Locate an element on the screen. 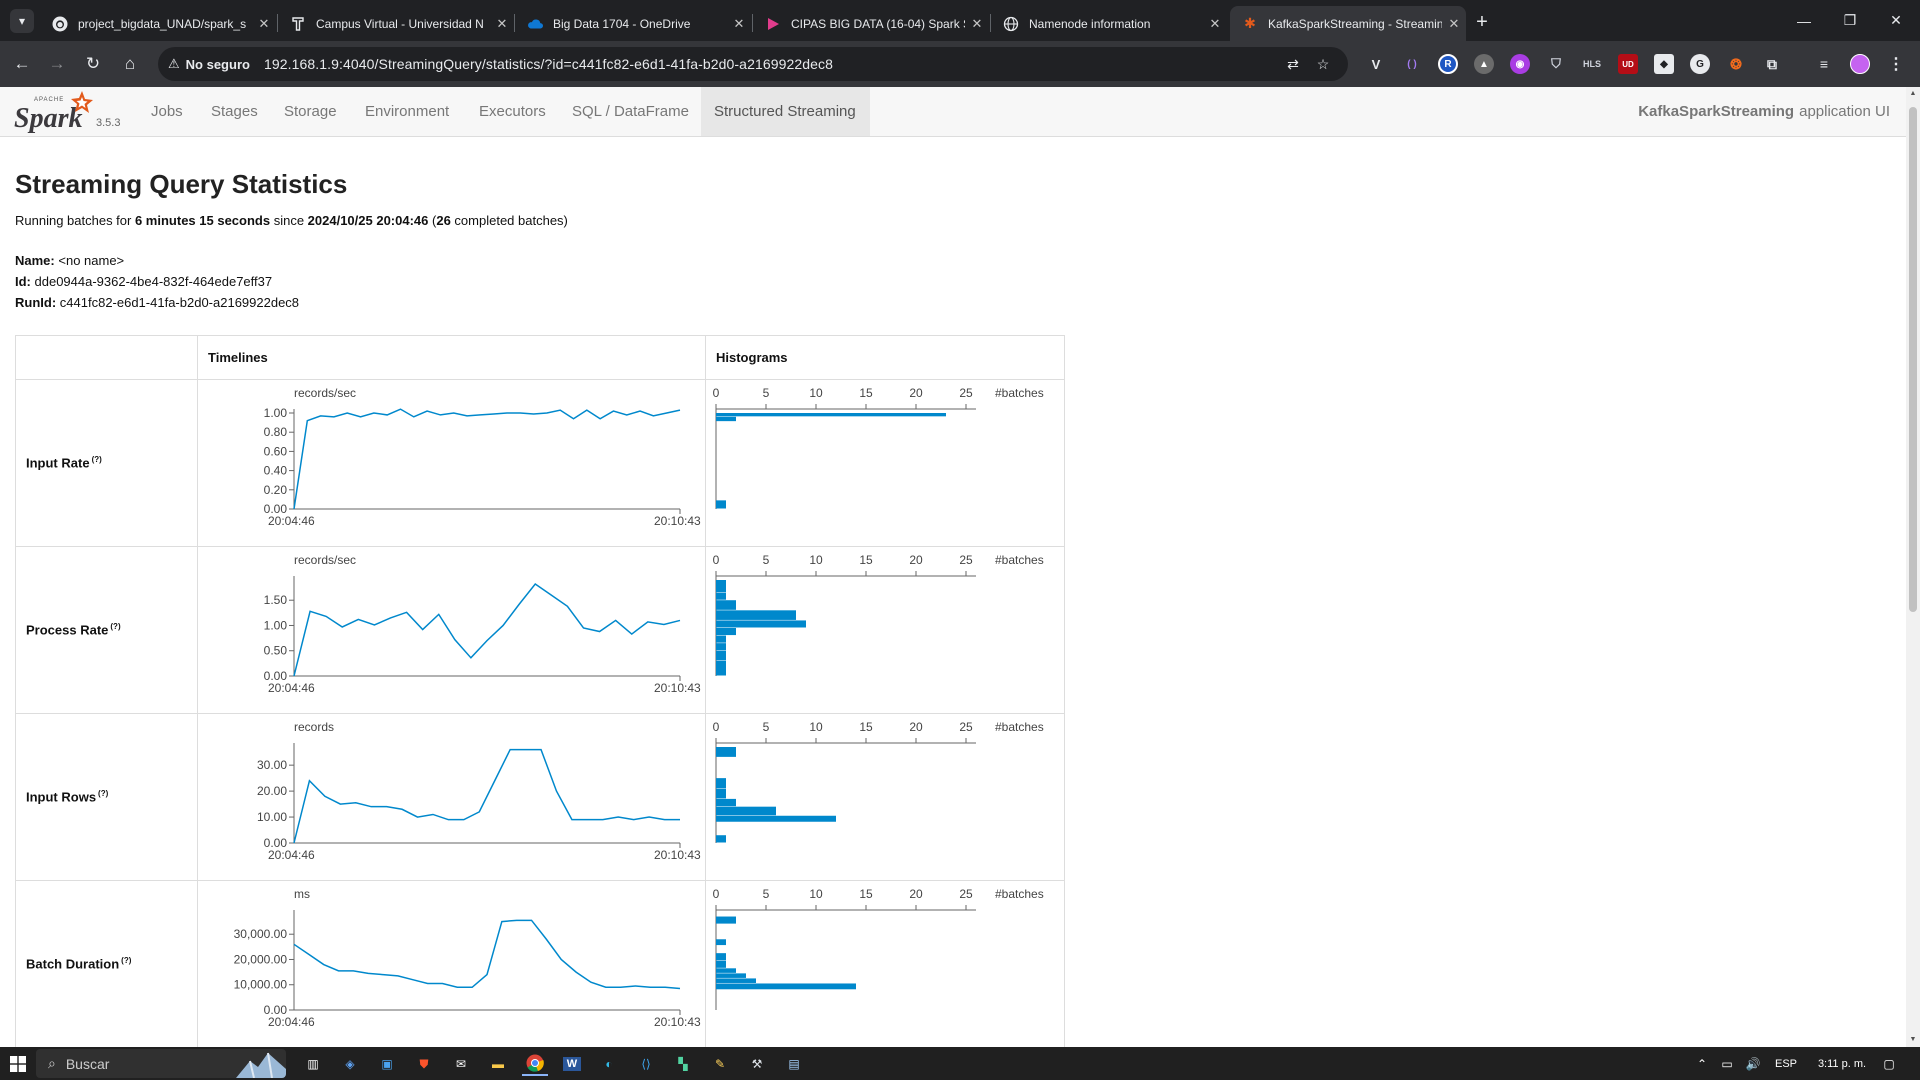 This screenshot has width=1920, height=1080. scrollbar-thumb is located at coordinates (1913, 359).